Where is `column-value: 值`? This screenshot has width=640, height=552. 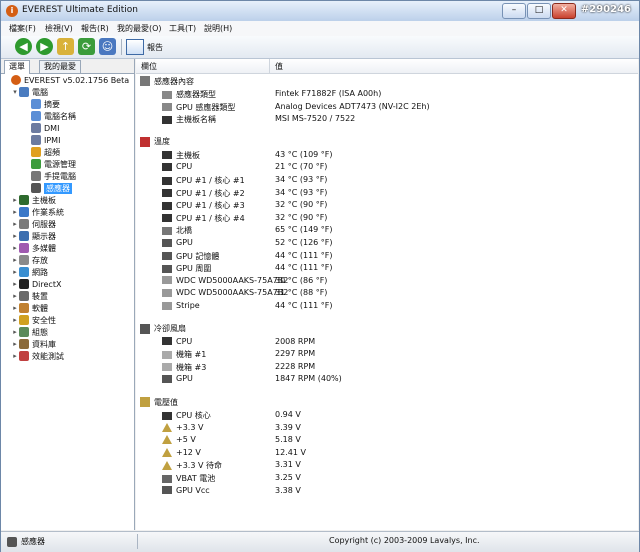
column-value: 值 is located at coordinates (279, 66).